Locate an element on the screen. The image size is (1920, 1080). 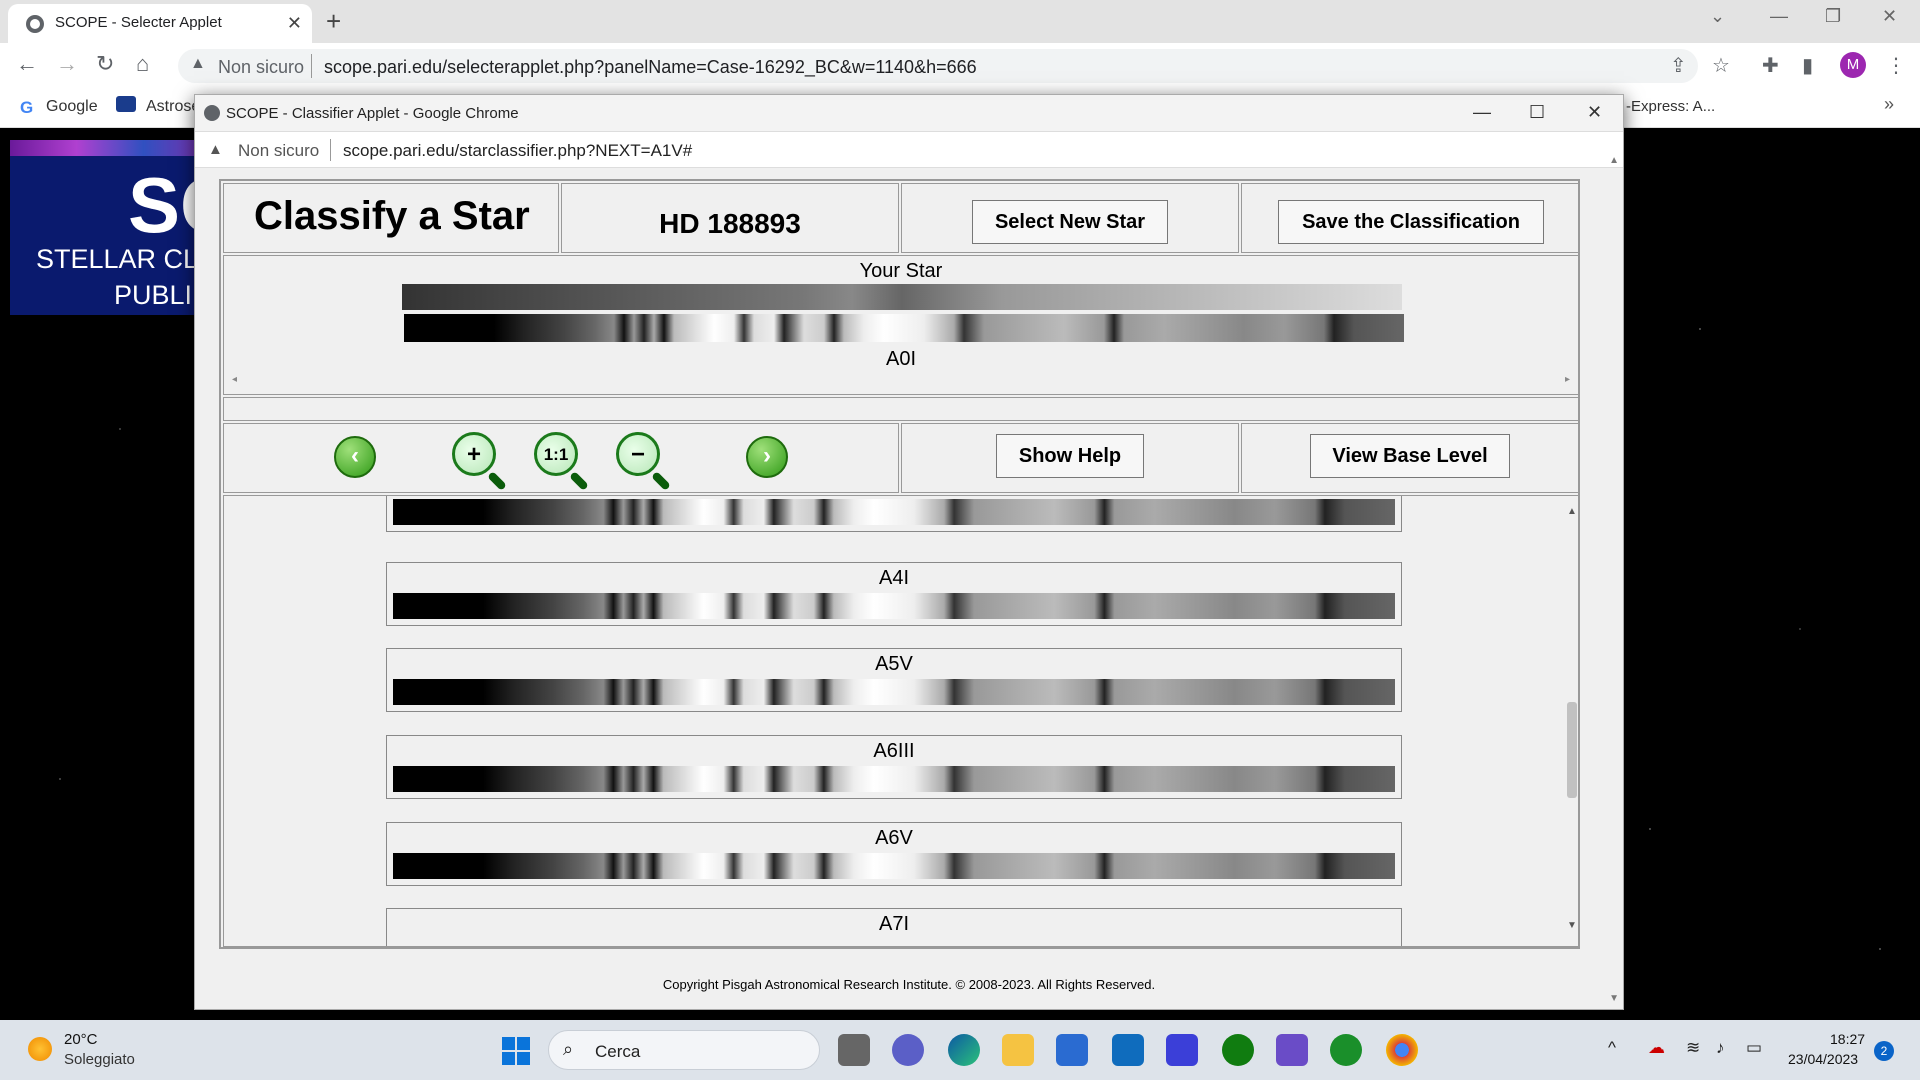
share-icon: ⇪ is located at coordinates (1678, 65).